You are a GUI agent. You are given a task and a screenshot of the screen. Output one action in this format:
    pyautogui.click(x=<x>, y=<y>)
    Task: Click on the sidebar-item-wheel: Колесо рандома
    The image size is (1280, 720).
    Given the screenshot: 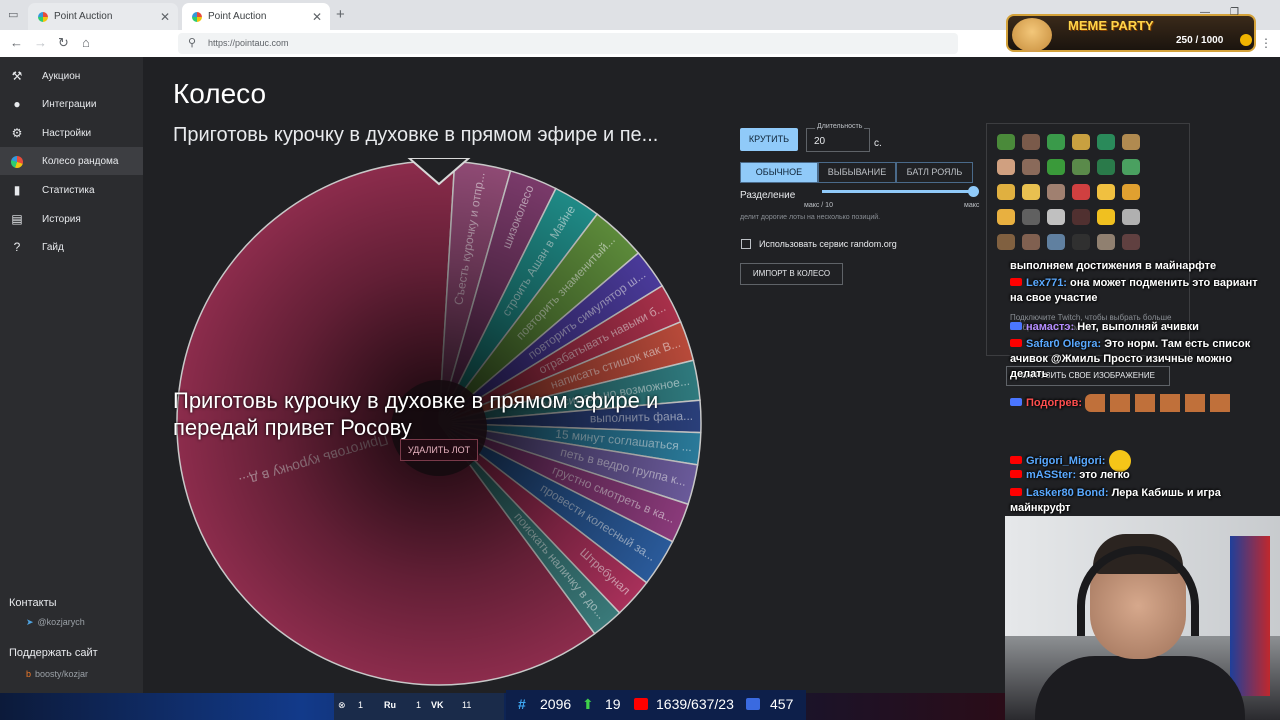 What is the action you would take?
    pyautogui.click(x=71, y=161)
    